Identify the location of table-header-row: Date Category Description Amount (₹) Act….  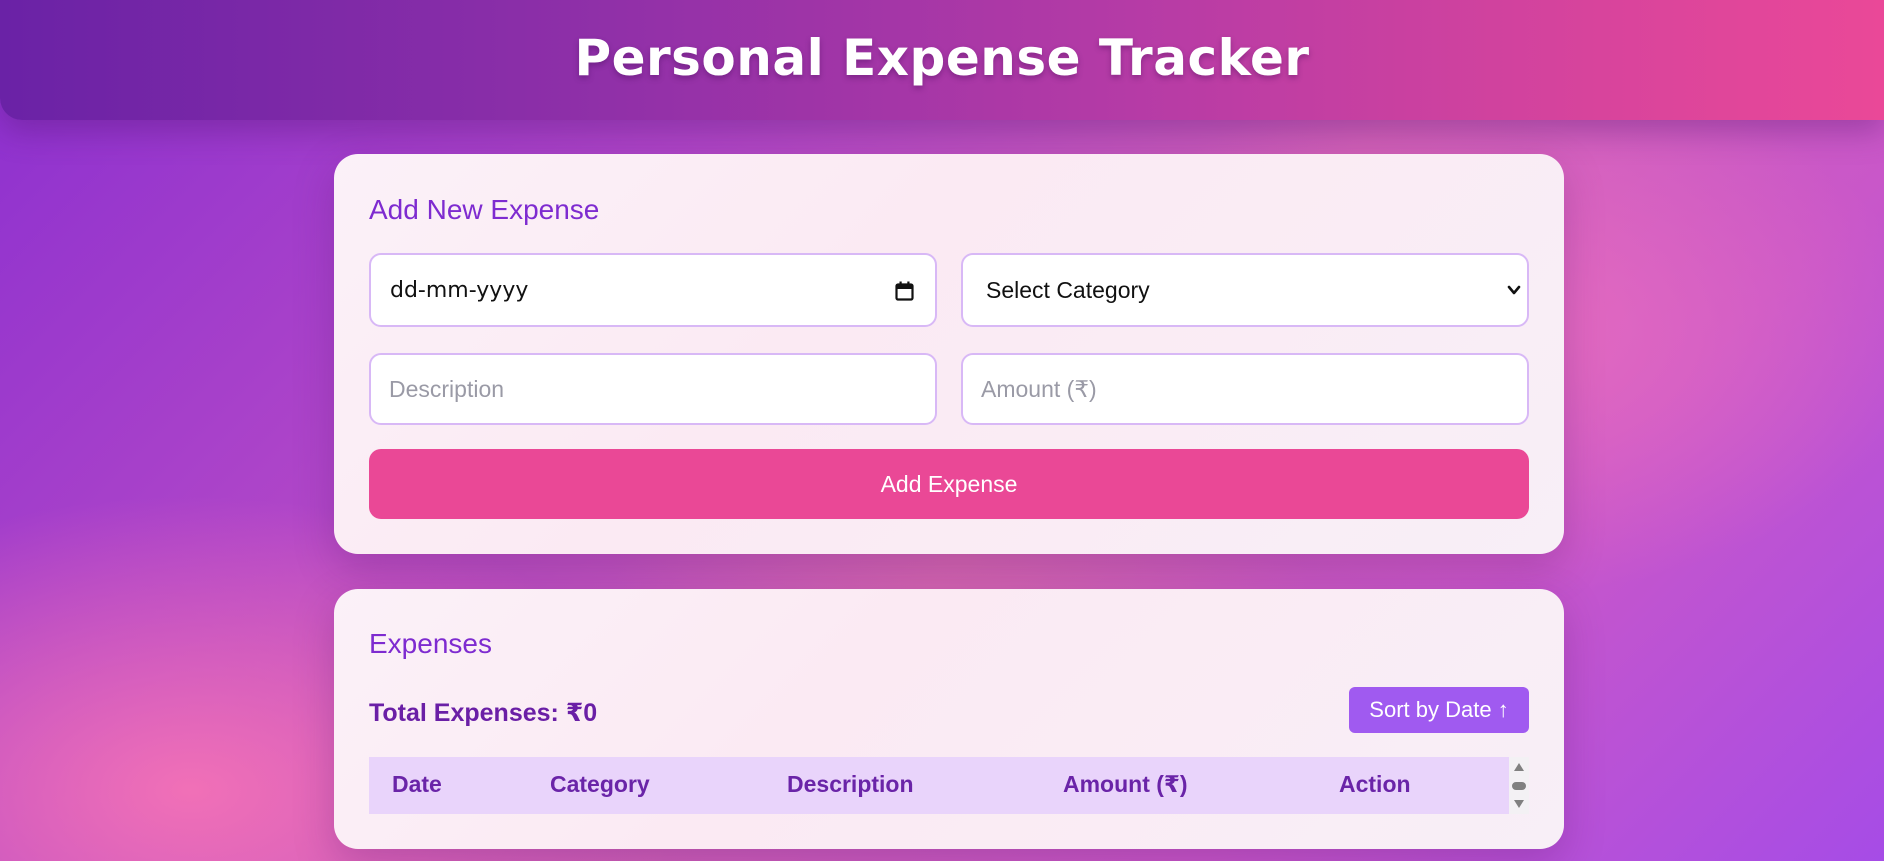
(939, 785).